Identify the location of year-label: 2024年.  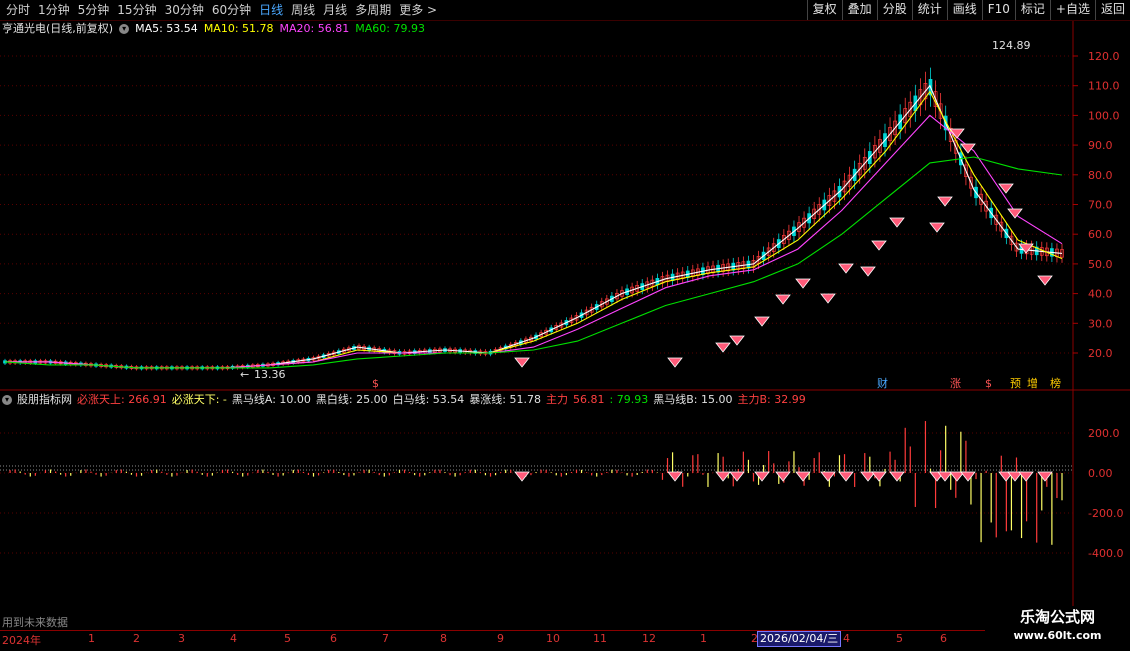
(21, 640).